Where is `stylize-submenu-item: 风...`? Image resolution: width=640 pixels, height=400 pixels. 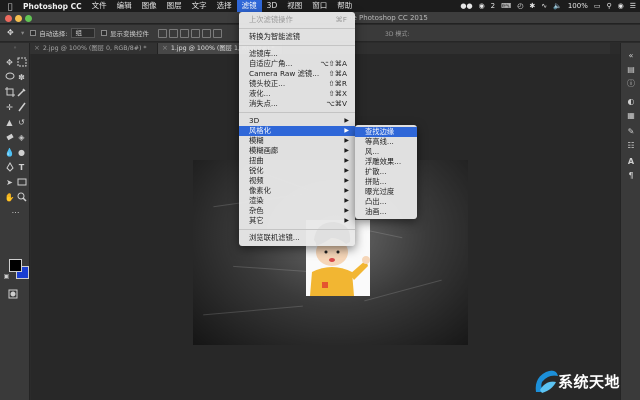
stylize-submenu-item: 风... is located at coordinates (386, 152).